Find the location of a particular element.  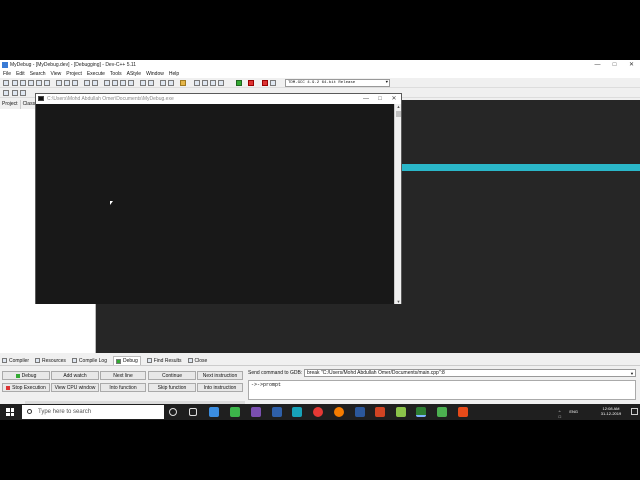

menu-search: Search is located at coordinates (38, 74).